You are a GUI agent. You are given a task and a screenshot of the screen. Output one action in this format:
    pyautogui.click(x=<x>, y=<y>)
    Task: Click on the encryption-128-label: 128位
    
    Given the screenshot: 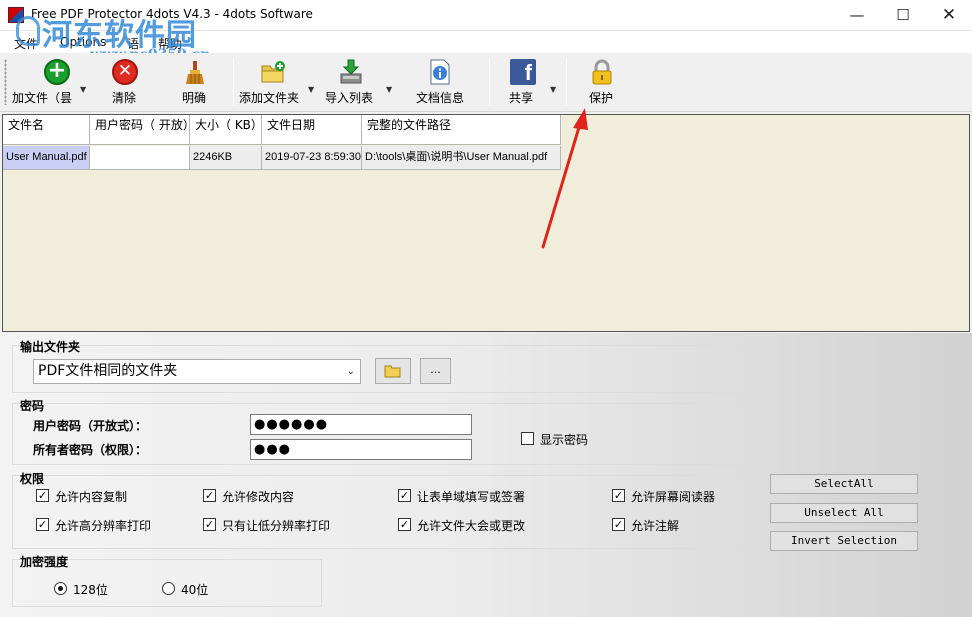 What is the action you would take?
    pyautogui.click(x=90, y=590)
    